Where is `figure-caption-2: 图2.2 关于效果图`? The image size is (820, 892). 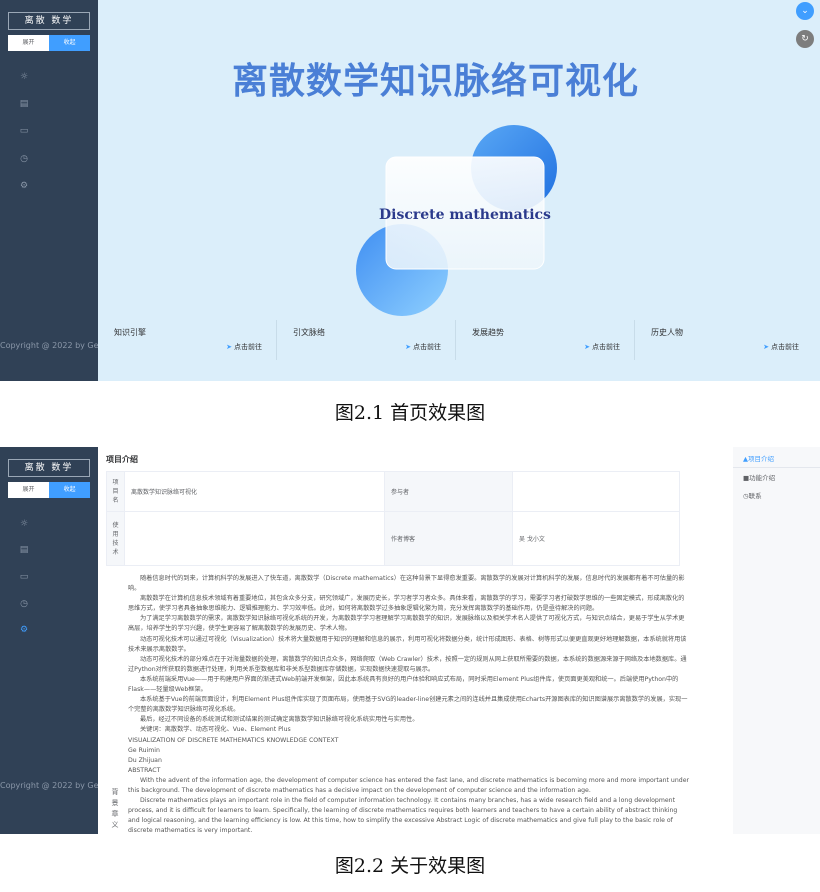
figure-caption-2: 图2.2 关于效果图 is located at coordinates (410, 866).